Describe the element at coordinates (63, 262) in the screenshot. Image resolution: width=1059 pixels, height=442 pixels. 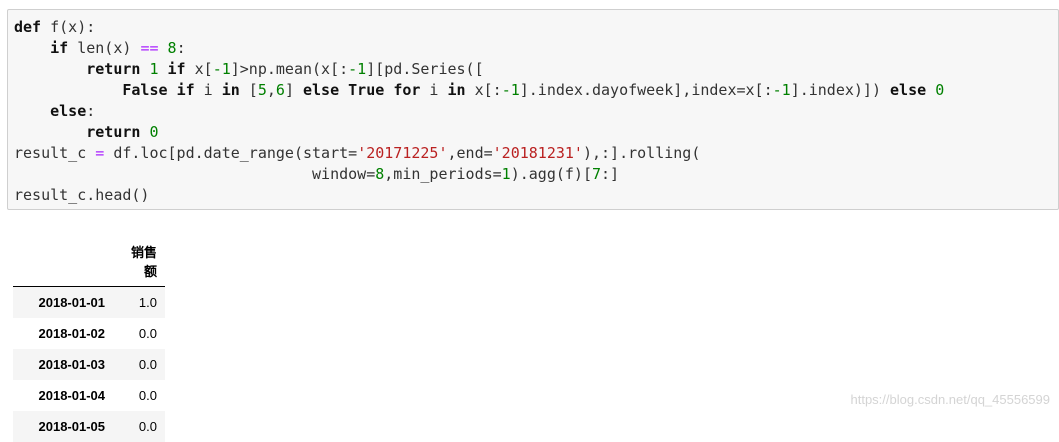
I see `index-header-corner` at that location.